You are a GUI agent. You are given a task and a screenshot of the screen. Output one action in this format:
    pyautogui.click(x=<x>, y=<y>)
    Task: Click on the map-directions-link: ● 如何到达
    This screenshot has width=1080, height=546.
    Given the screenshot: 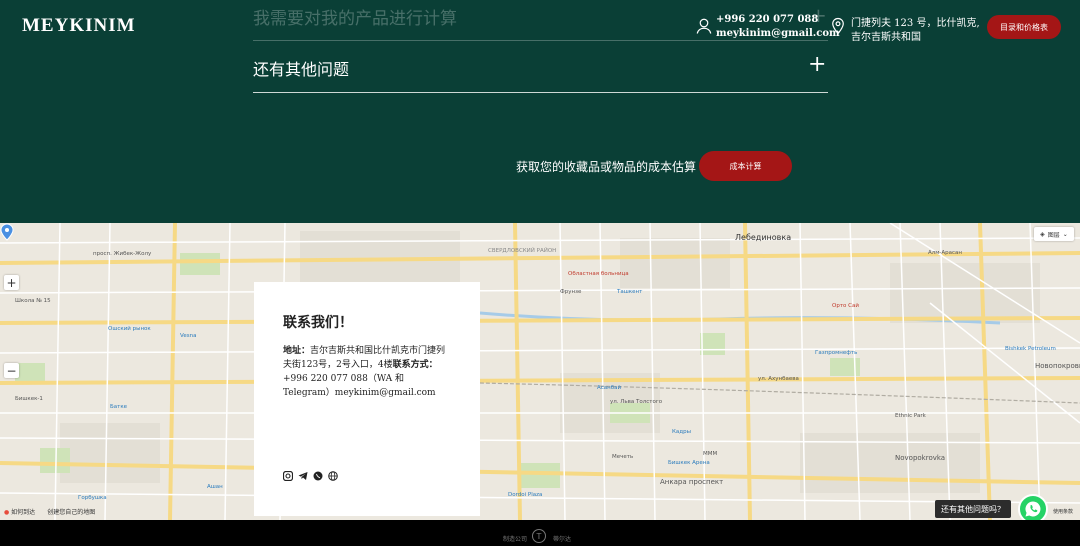 What is the action you would take?
    pyautogui.click(x=19, y=511)
    